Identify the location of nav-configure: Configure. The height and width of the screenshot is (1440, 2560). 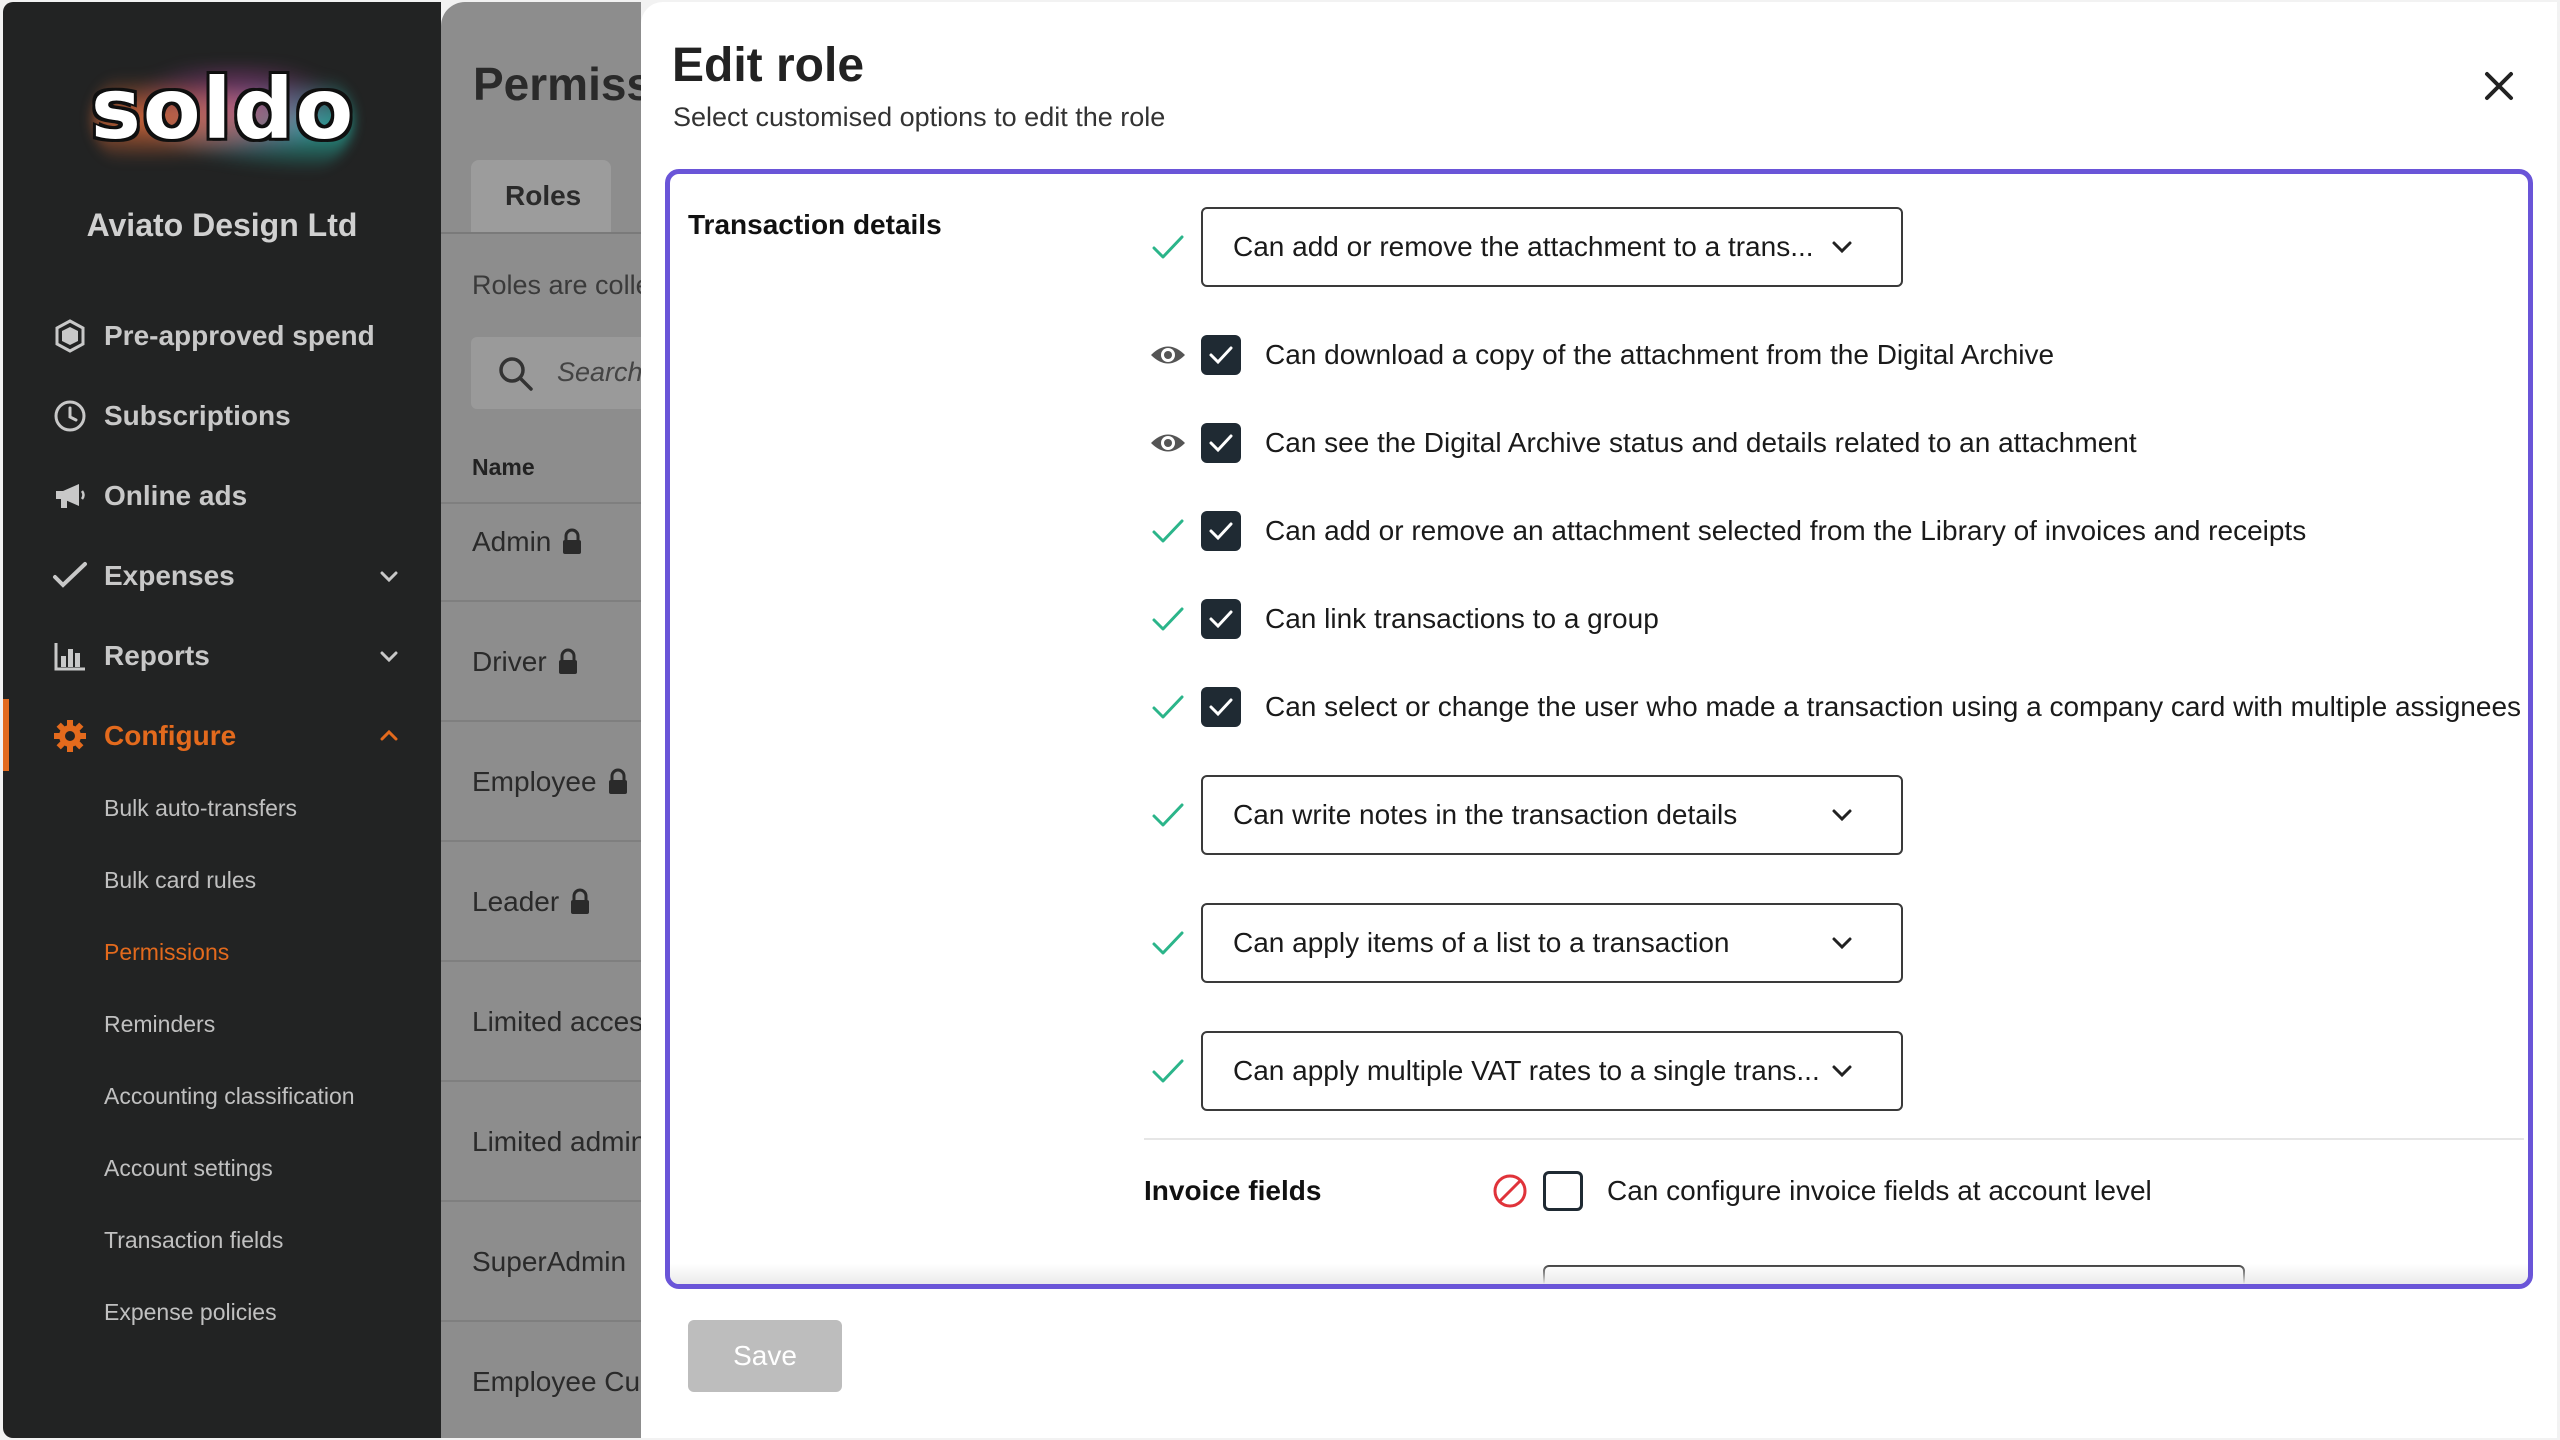
(222, 736).